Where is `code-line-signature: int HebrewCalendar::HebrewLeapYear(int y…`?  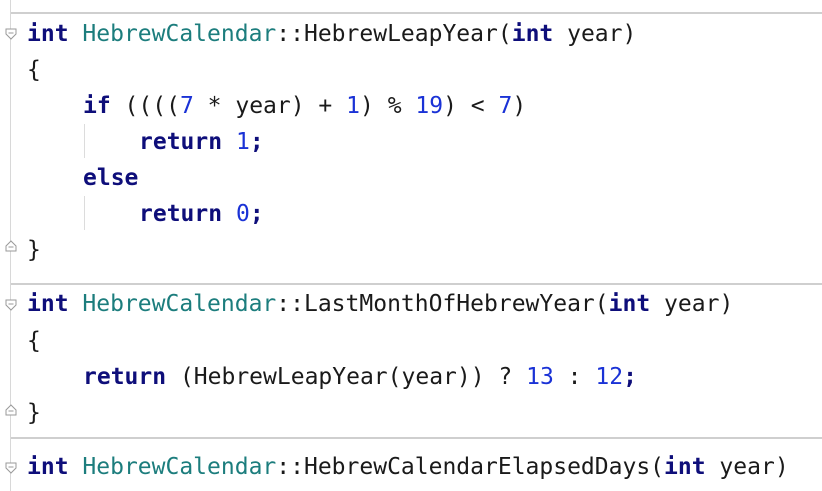 code-line-signature: int HebrewCalendar::HebrewLeapYear(int y… is located at coordinates (331, 34).